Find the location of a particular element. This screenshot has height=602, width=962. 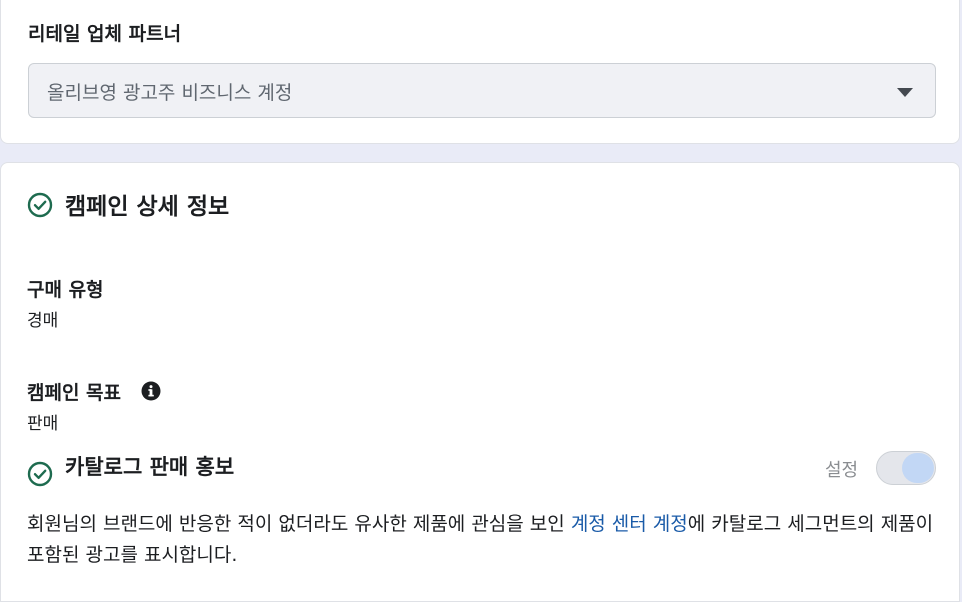

toggle-label: 설정 is located at coordinates (842, 470).